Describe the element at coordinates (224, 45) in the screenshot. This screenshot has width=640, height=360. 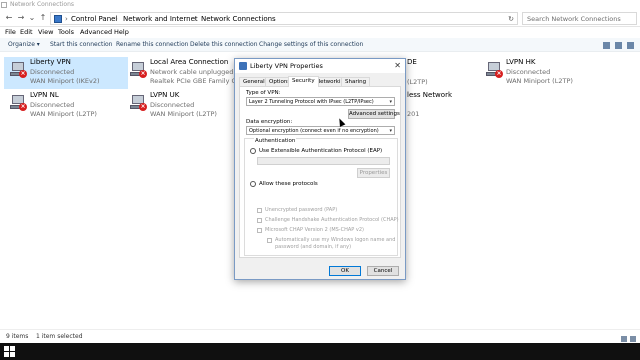
I see `delete-connection-button: Delete this connection` at that location.